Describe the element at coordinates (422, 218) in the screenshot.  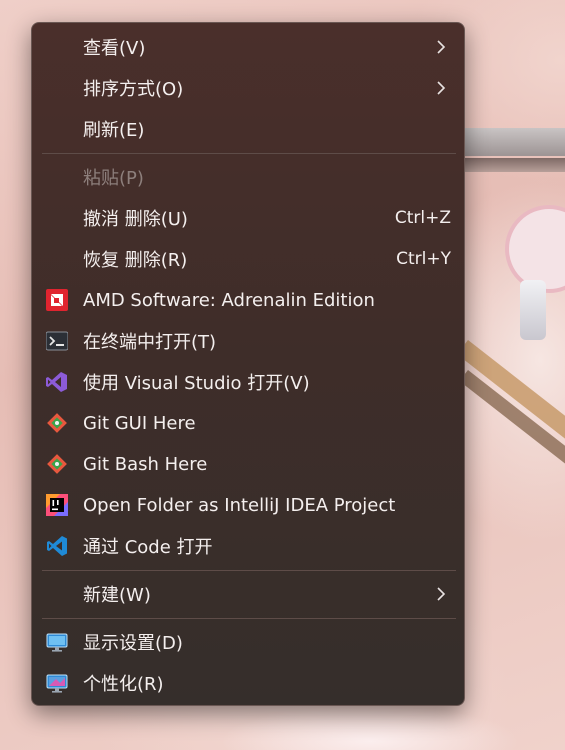
I see `menu-item-shortcut: Ctrl+Z` at that location.